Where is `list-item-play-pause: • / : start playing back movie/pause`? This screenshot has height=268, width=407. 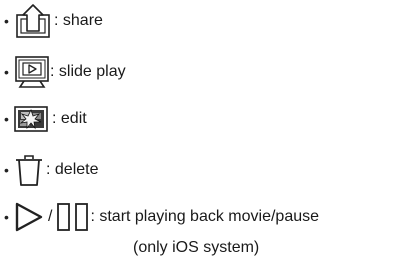 list-item-play-pause: • / : start playing back movie/pause is located at coordinates (161, 217).